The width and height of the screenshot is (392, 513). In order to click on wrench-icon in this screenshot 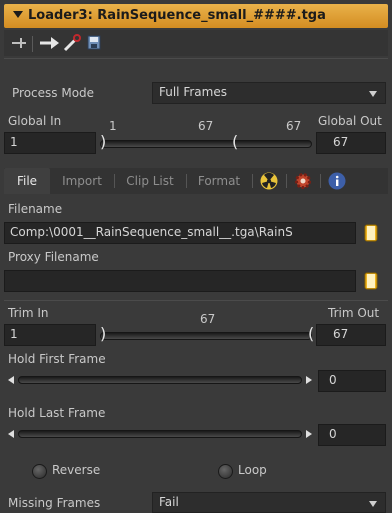, I will do `click(72, 43)`.